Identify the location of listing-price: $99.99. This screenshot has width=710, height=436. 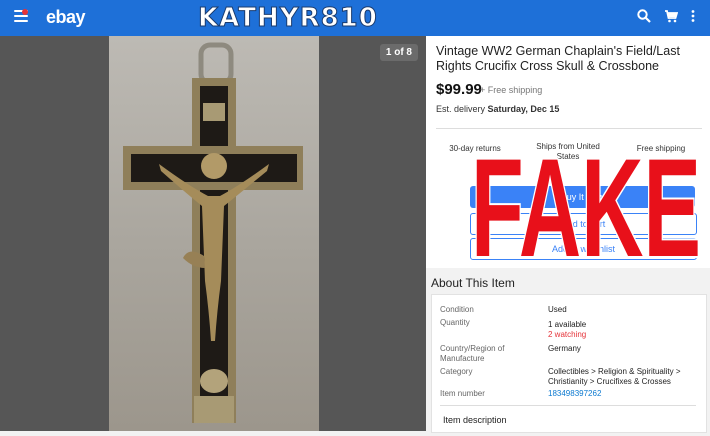
(459, 89).